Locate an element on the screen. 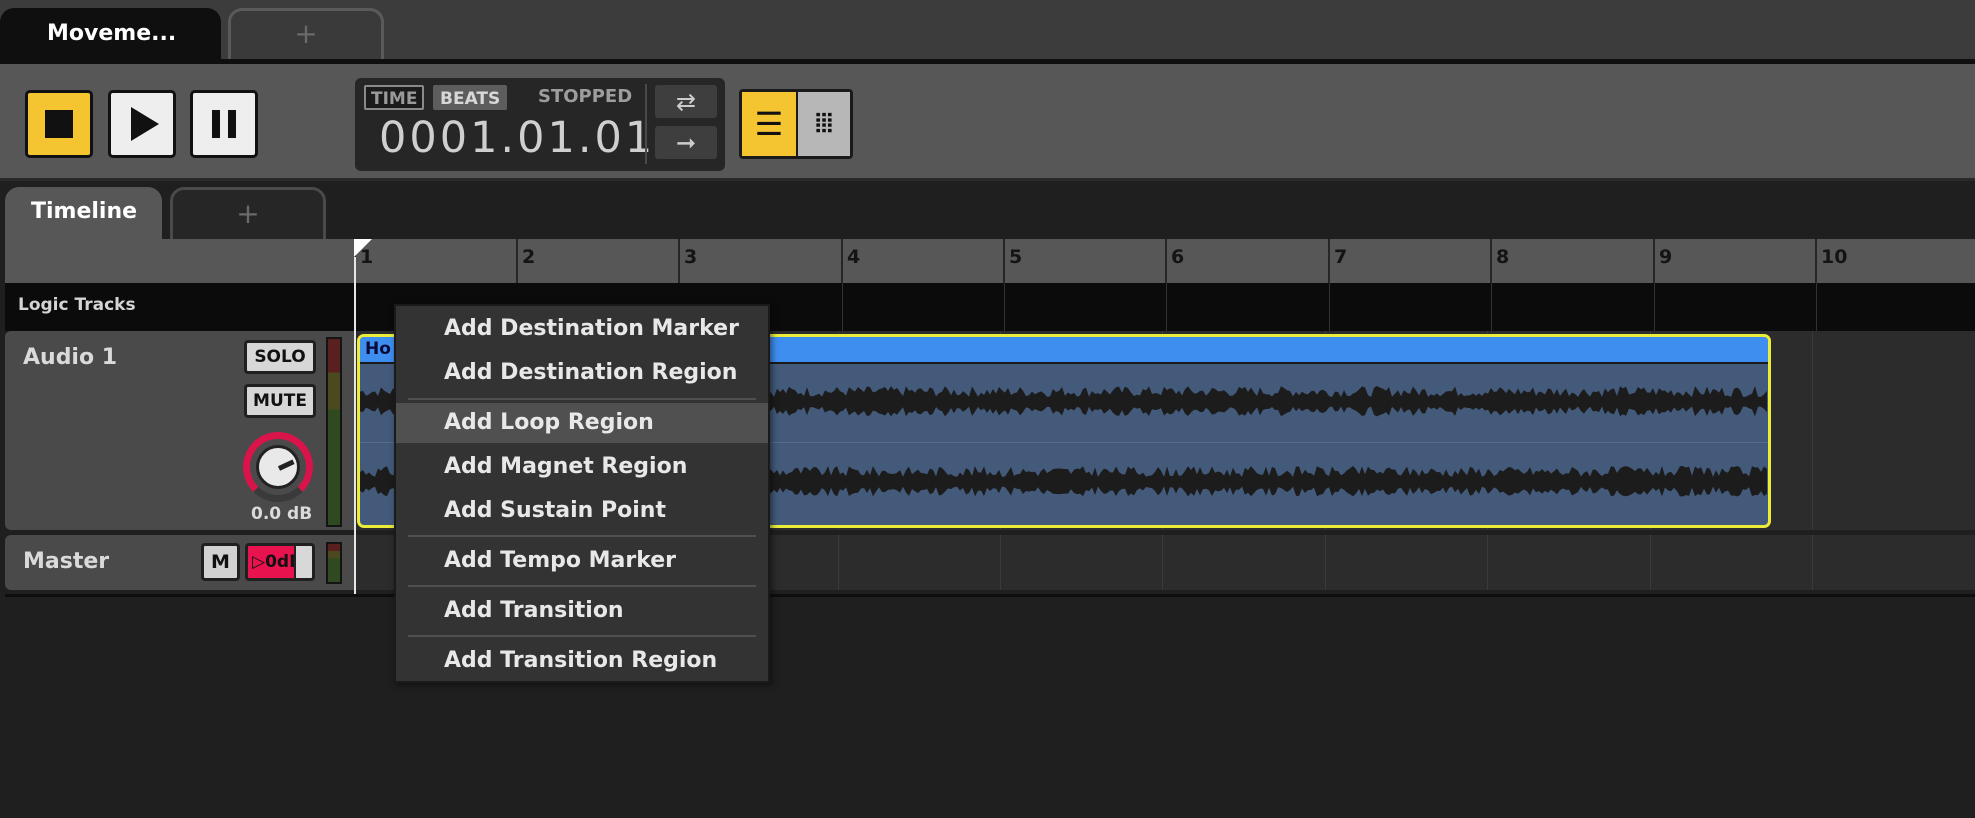 This screenshot has height=818, width=1975. transport-clock: TIME BEATS STOPPED 0001.01.01 ⇄ ➞ is located at coordinates (540, 124).